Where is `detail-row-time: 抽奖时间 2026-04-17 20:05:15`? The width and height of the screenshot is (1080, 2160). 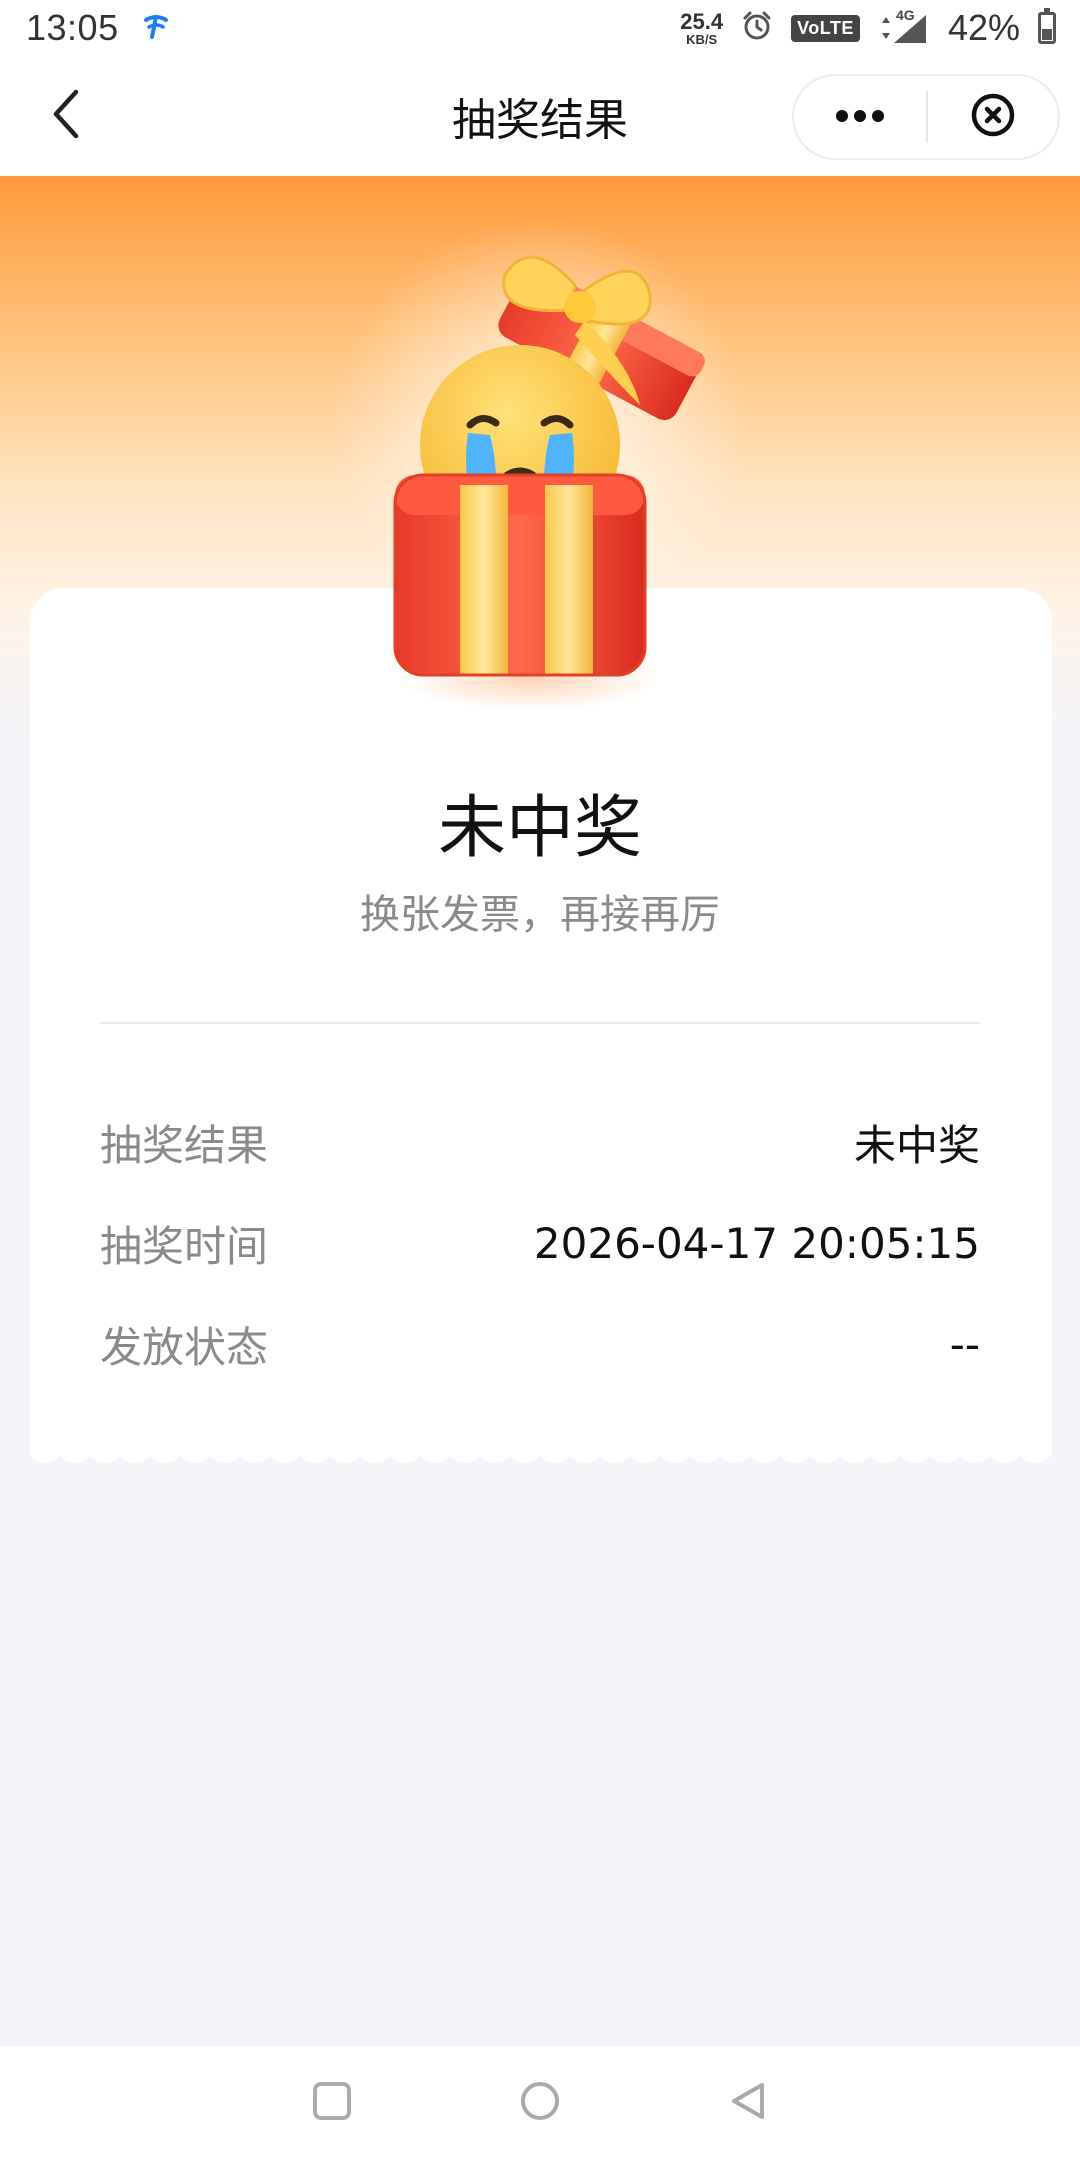 detail-row-time: 抽奖时间 2026-04-17 20:05:15 is located at coordinates (540, 1243).